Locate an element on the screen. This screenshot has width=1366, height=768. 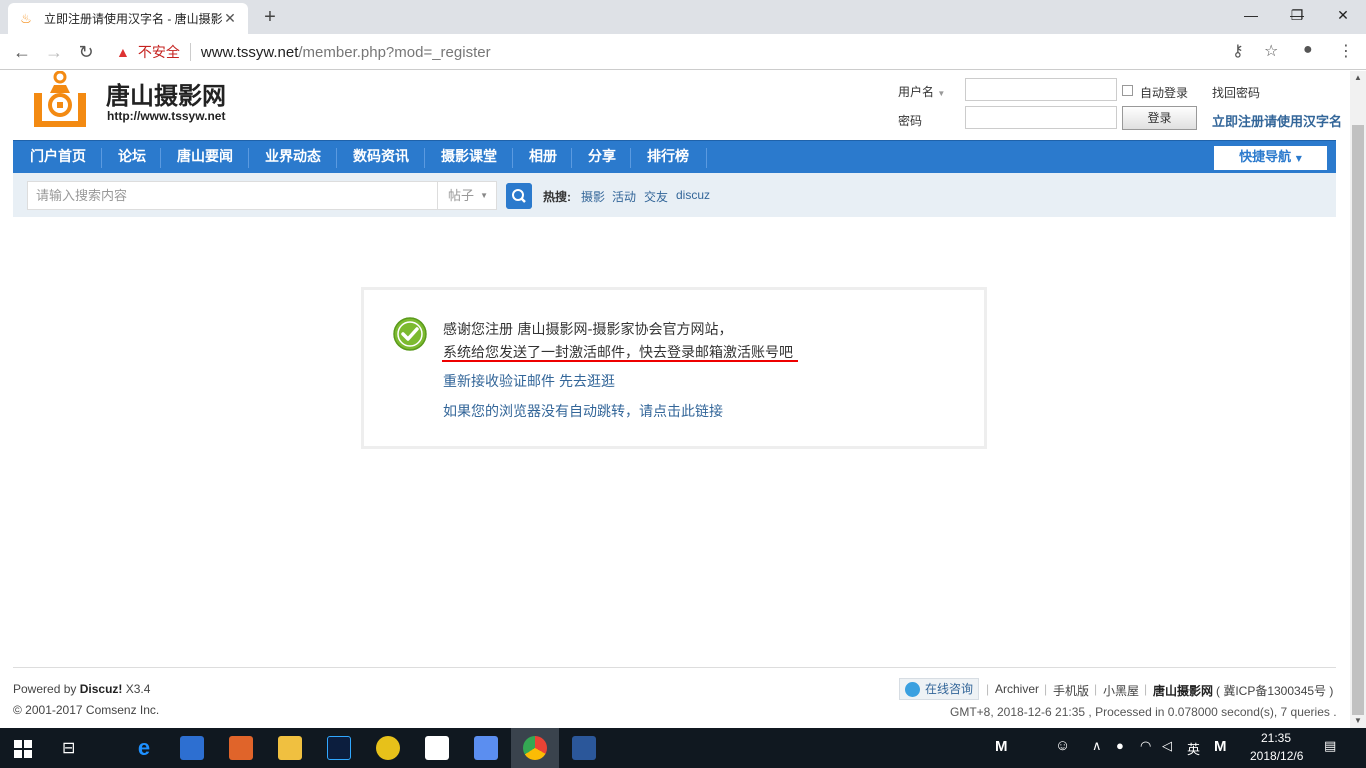
powered-by: Powered by Discuz! X3.4 is located at coordinates (81, 689).